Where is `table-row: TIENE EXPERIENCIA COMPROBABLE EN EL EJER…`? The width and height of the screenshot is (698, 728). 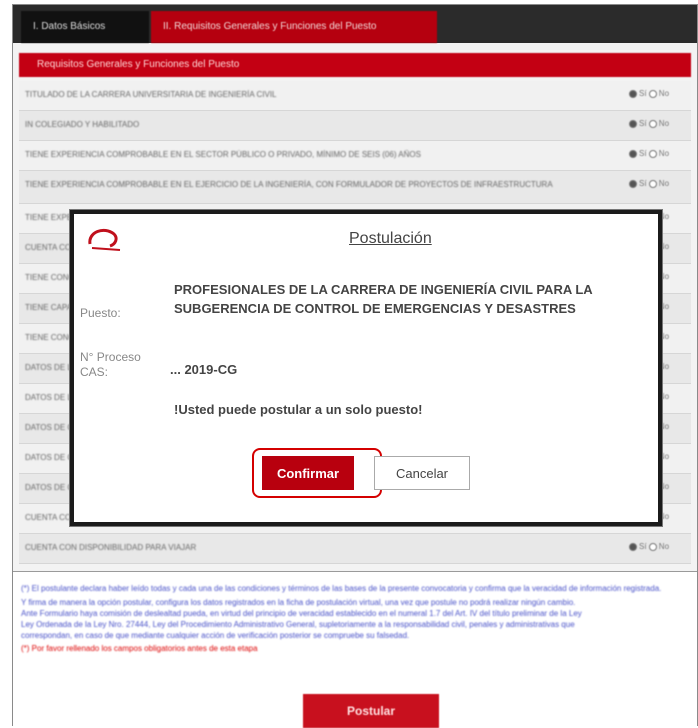 table-row: TIENE EXPERIENCIA COMPROBABLE EN EL EJER… is located at coordinates (355, 187).